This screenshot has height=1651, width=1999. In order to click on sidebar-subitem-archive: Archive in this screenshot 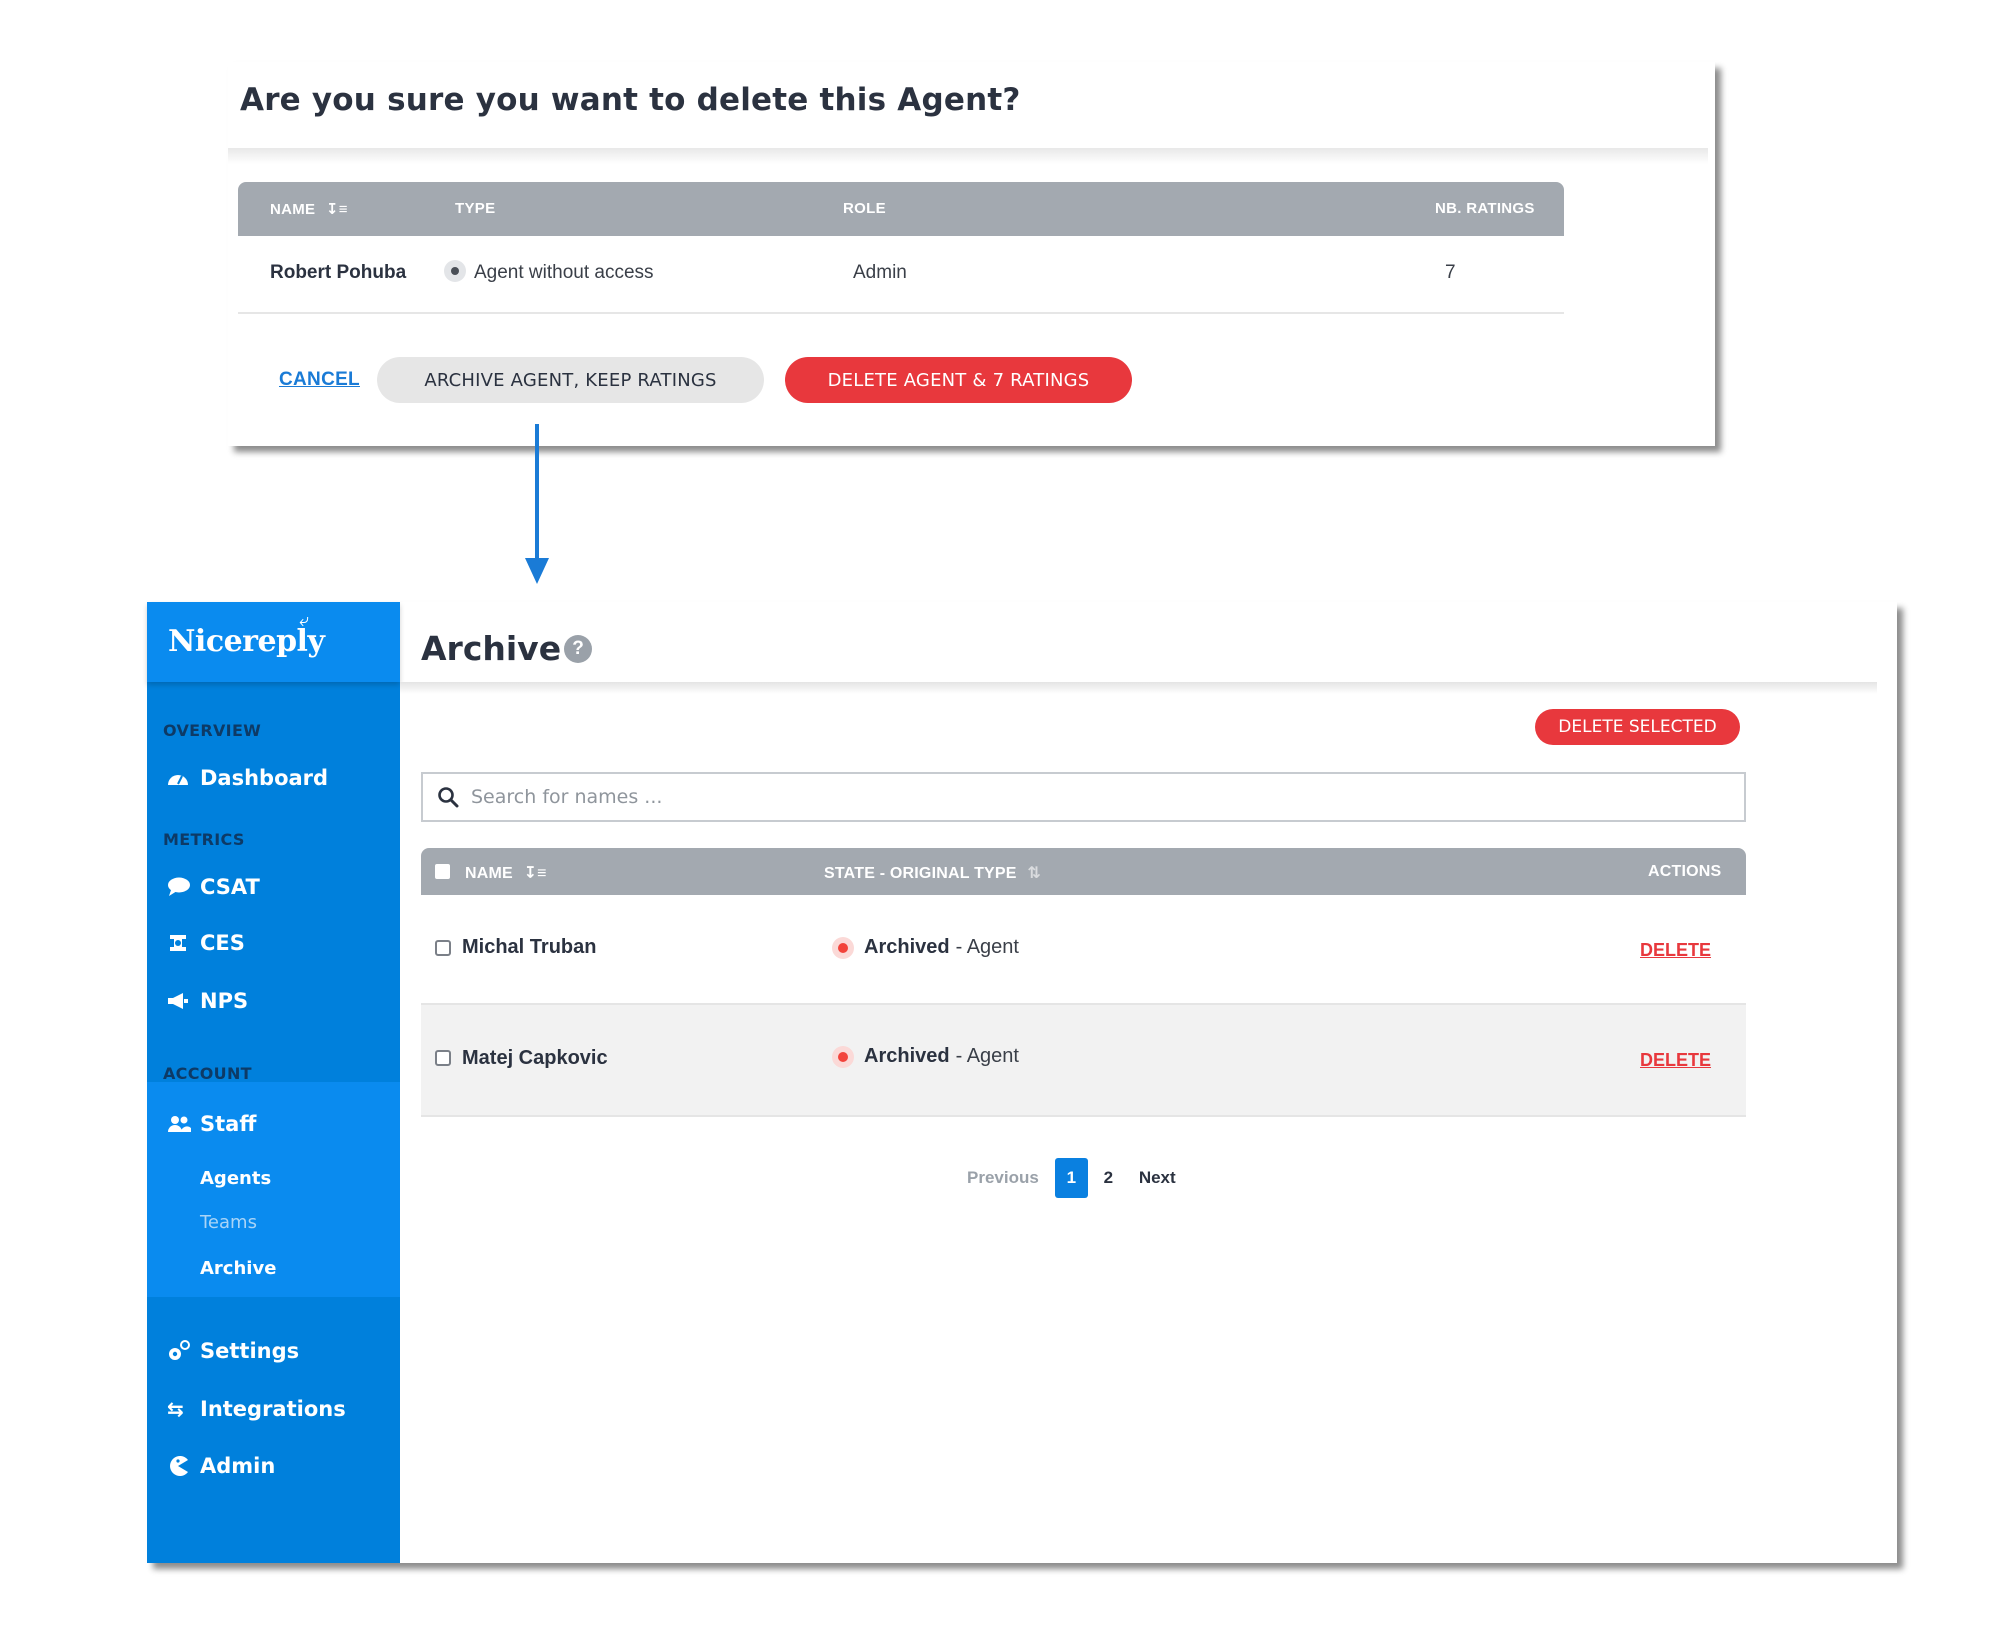, I will do `click(238, 1268)`.